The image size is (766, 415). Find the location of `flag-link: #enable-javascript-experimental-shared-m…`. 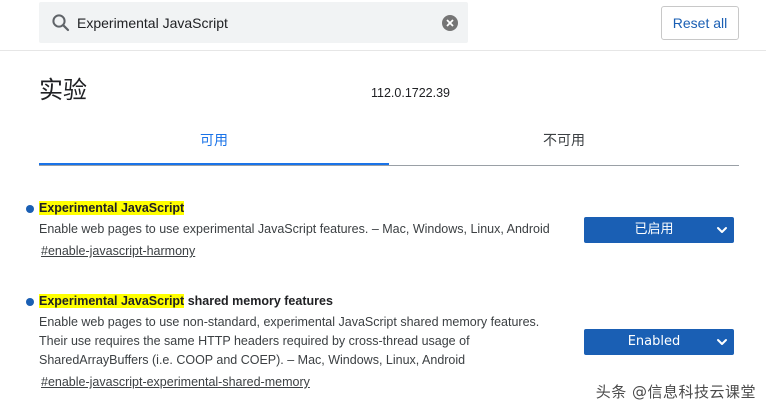

flag-link: #enable-javascript-experimental-shared-m… is located at coordinates (175, 382).